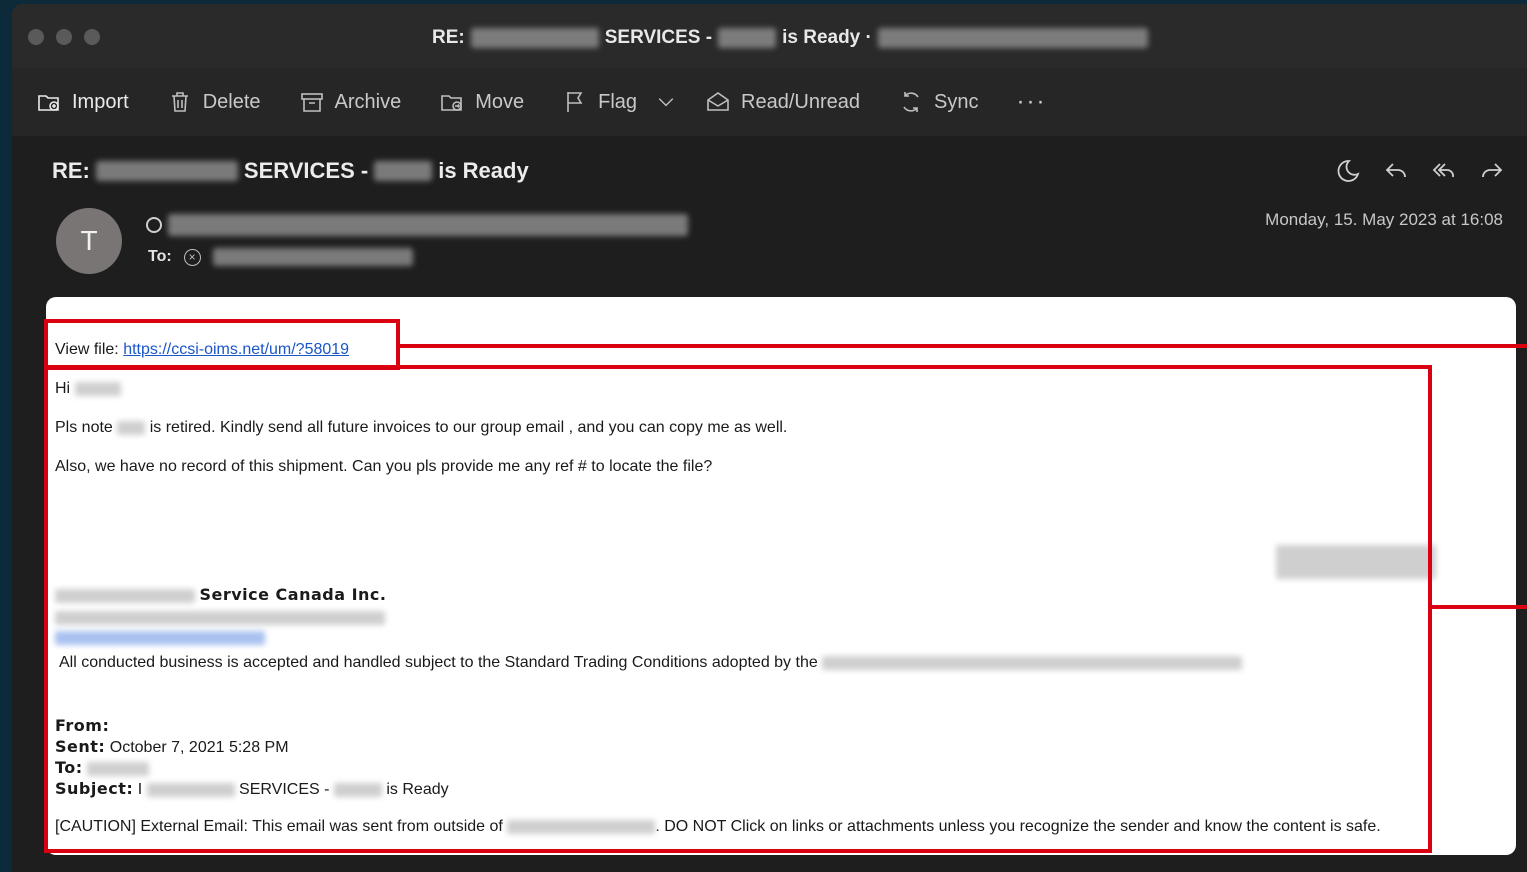 The image size is (1527, 872). What do you see at coordinates (1396, 171) in the screenshot?
I see `reply-icon` at bounding box center [1396, 171].